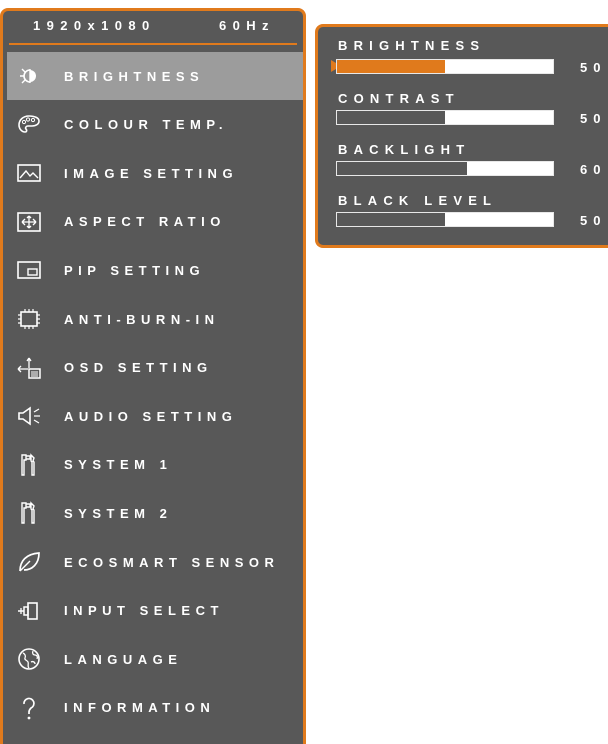 This screenshot has height=744, width=608. I want to click on resolution-text: 1920x1080, so click(94, 25).